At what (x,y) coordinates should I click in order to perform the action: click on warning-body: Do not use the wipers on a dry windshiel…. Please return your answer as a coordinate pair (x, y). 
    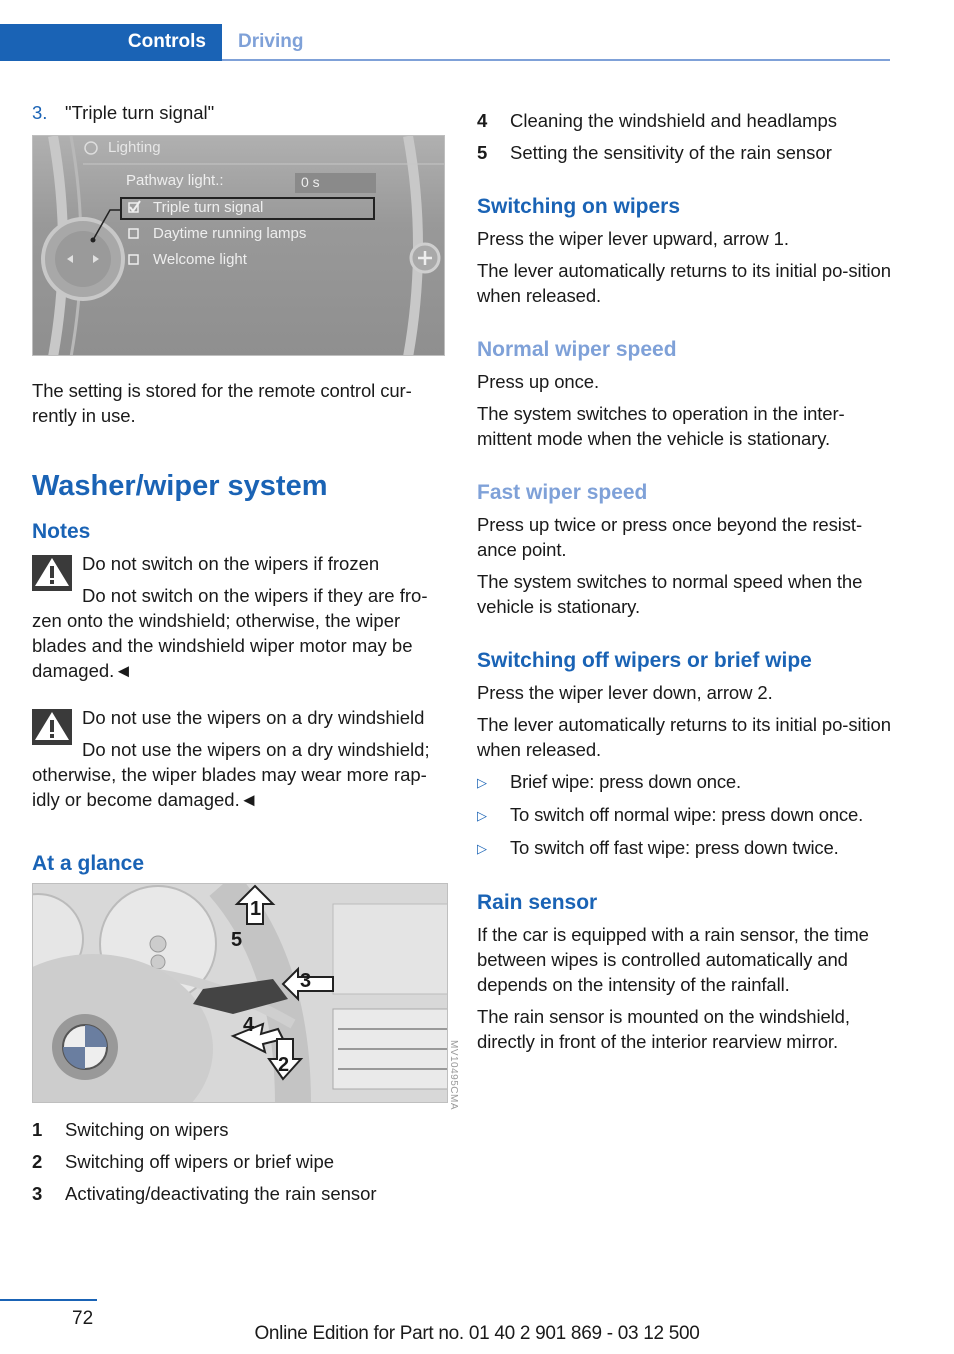
    Looking at the image, I should click on (231, 774).